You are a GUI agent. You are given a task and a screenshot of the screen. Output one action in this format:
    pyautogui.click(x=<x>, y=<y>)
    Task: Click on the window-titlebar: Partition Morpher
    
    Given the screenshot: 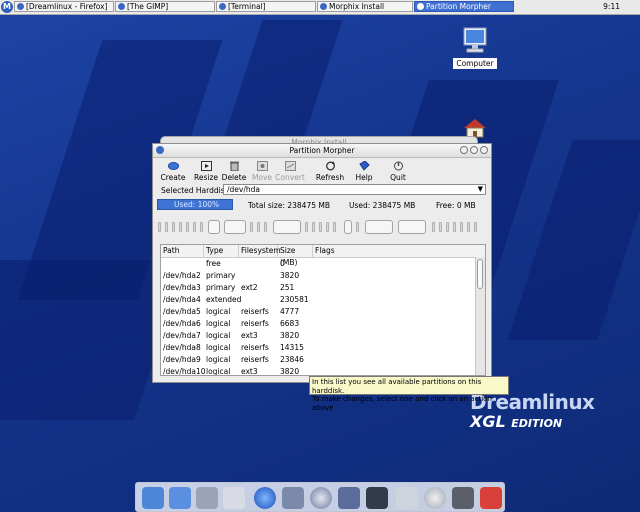 What is the action you would take?
    pyautogui.click(x=322, y=151)
    